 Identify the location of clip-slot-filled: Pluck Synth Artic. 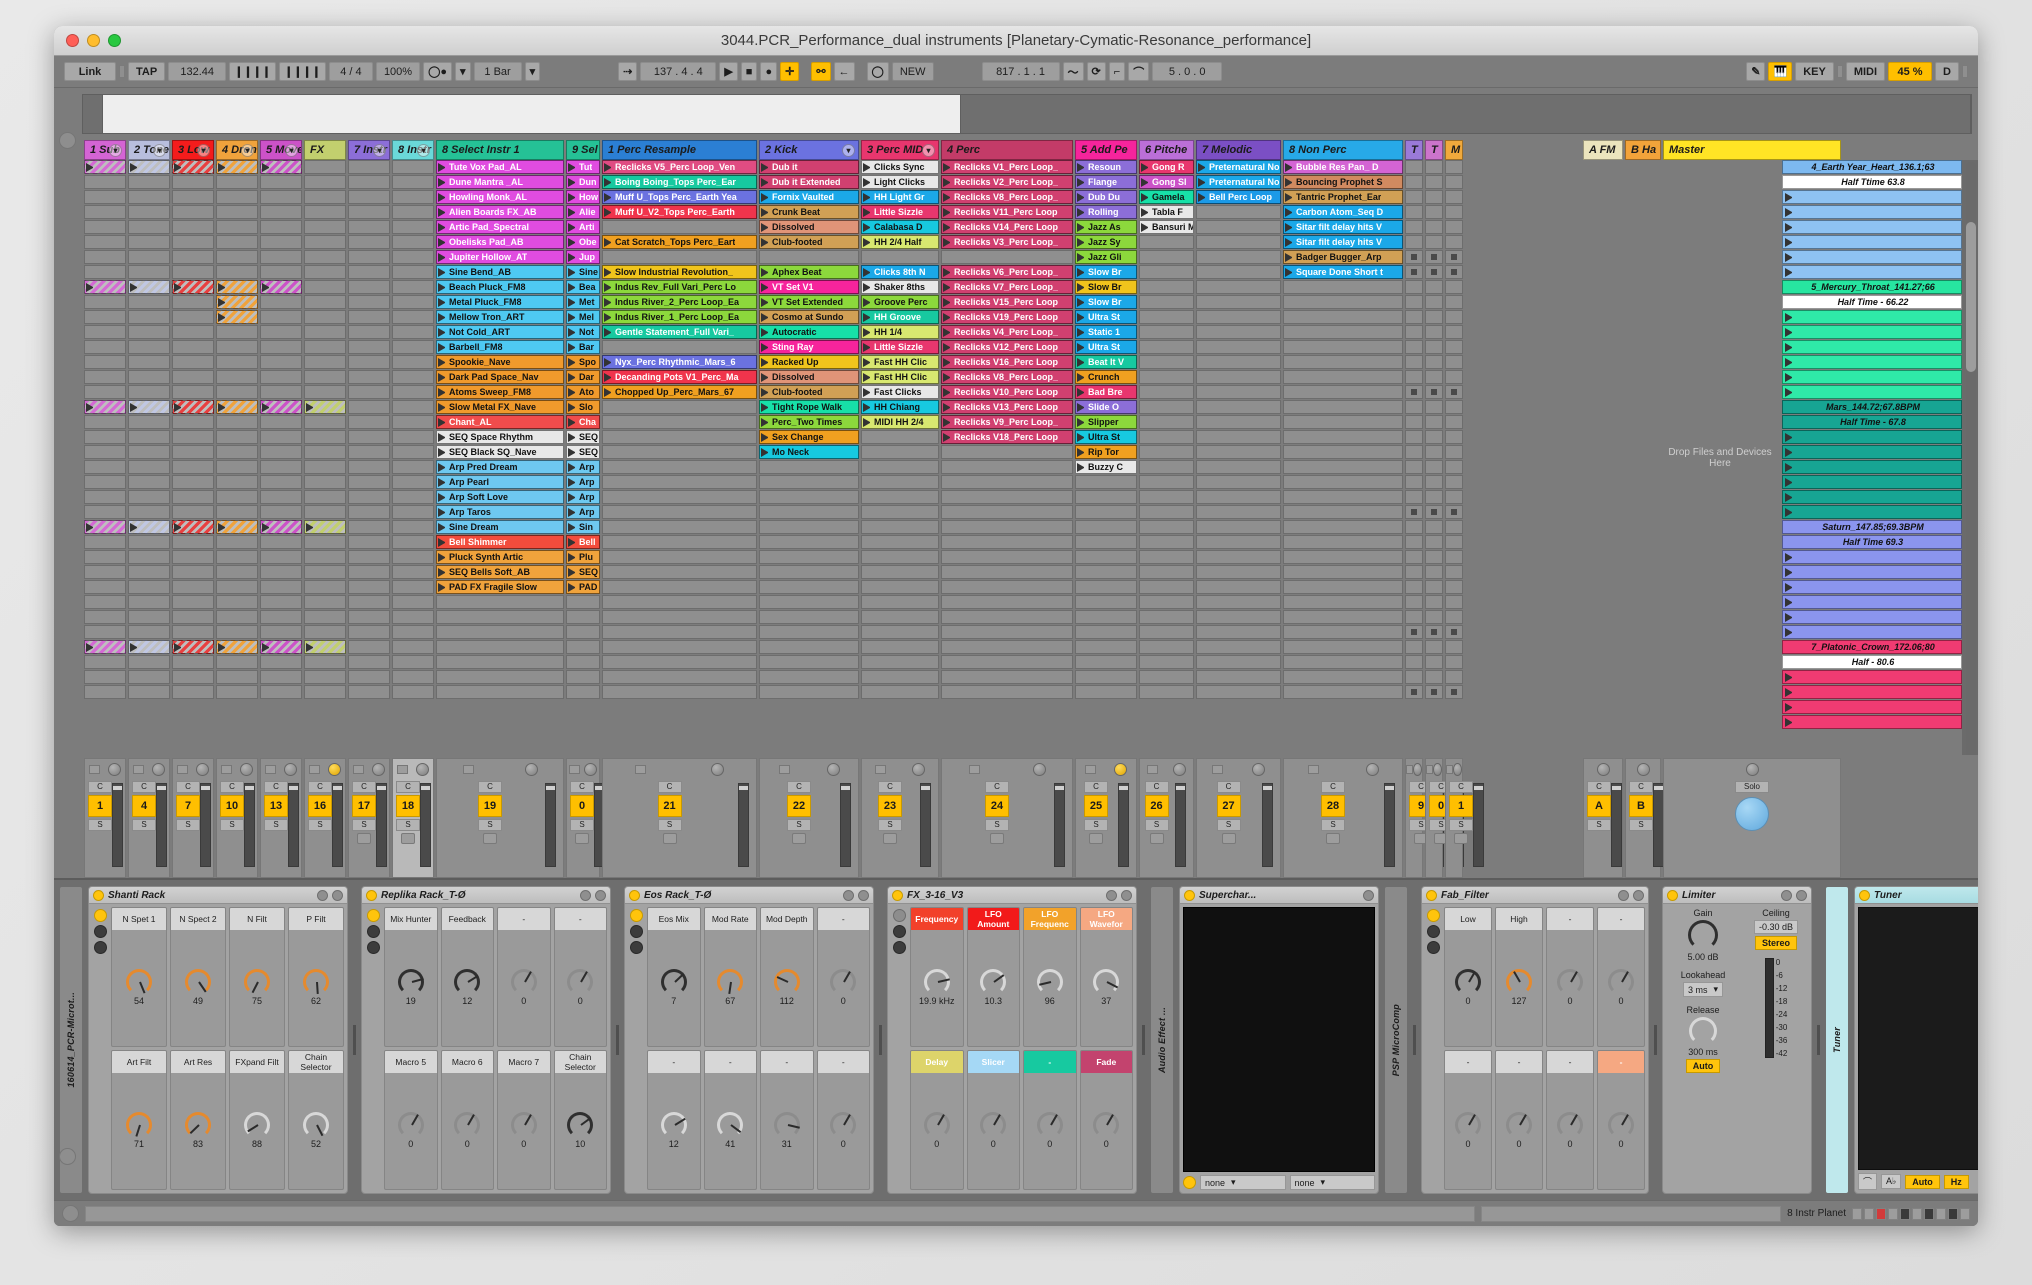
(500, 557).